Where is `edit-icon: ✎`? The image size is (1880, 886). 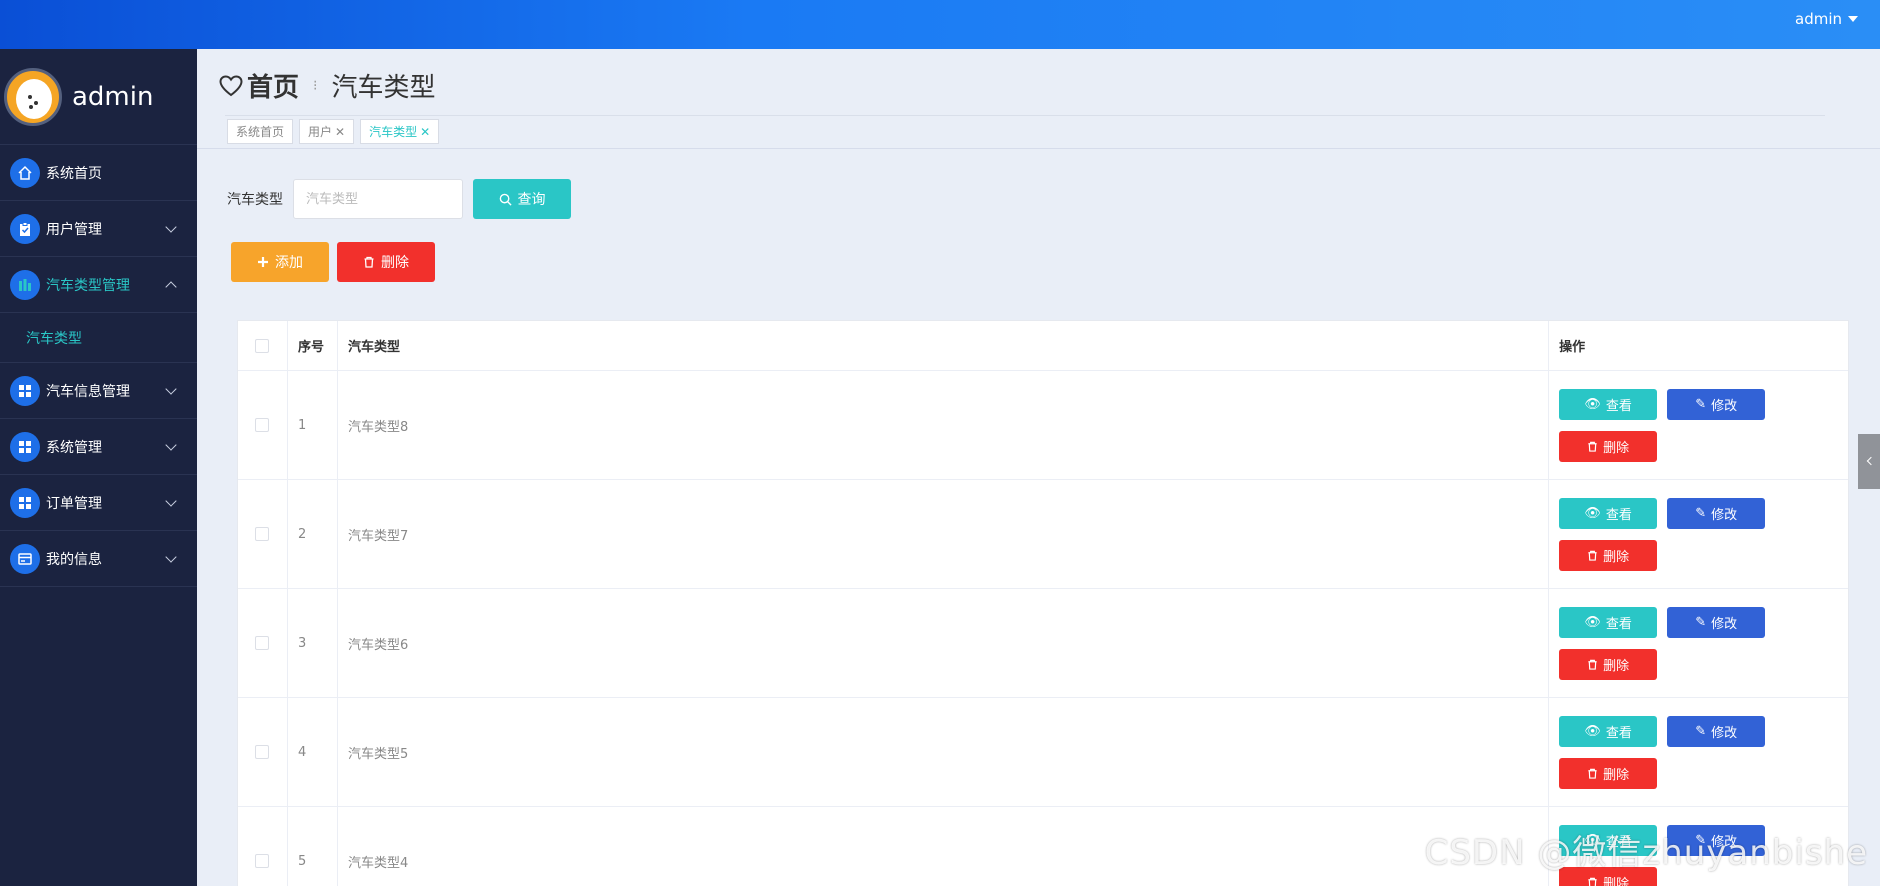
edit-icon: ✎ is located at coordinates (1701, 622).